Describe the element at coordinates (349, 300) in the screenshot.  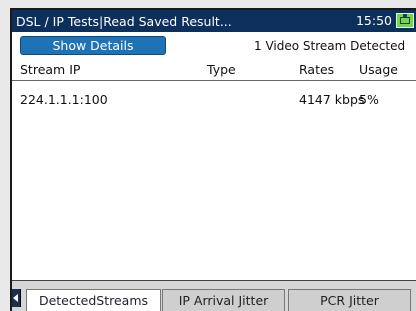
I see `tab-pcr-jitter: PCR Jitter` at that location.